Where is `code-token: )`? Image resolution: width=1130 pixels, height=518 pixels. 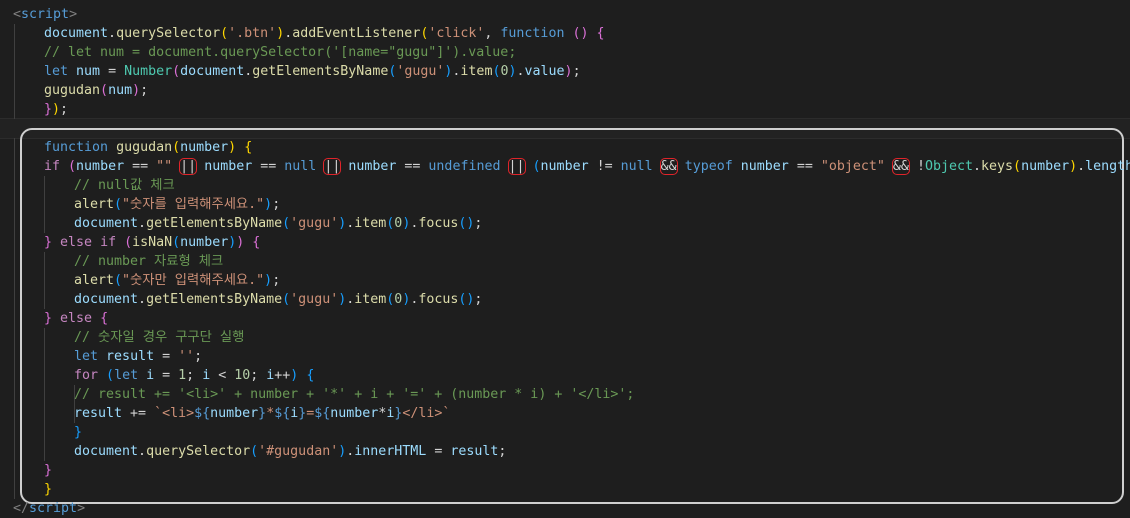 code-token: ) is located at coordinates (568, 71).